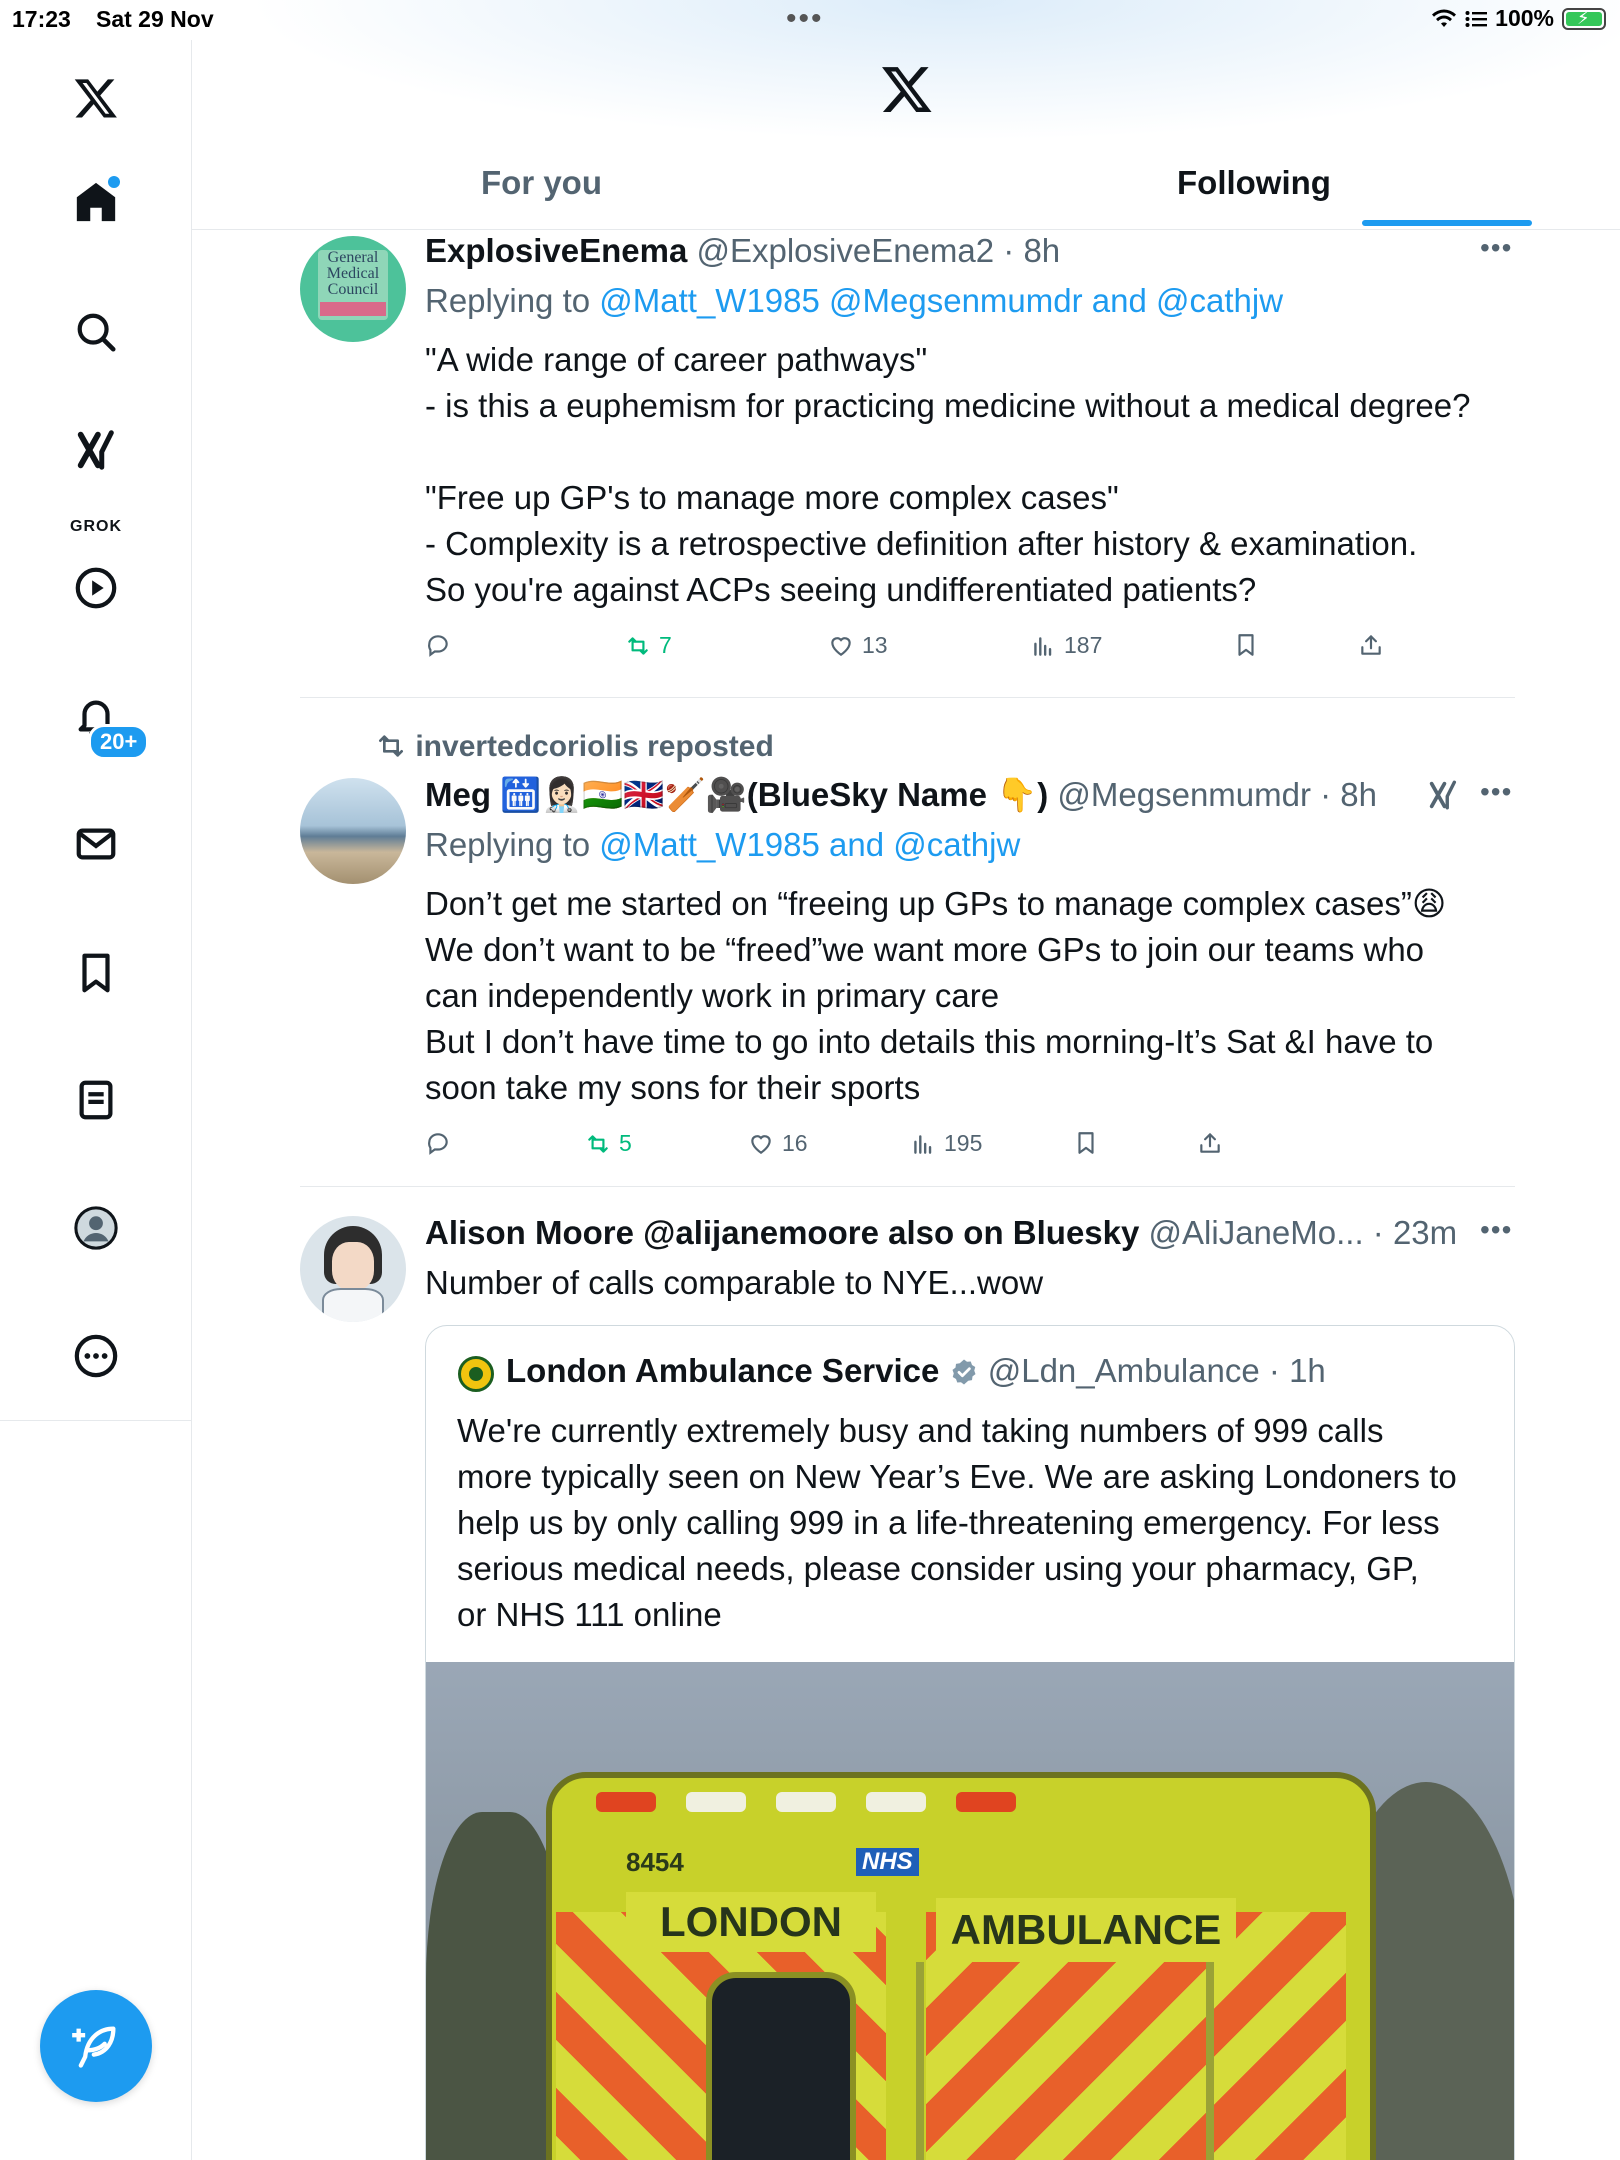  I want to click on sidebar-item-bookmarks, so click(96, 973).